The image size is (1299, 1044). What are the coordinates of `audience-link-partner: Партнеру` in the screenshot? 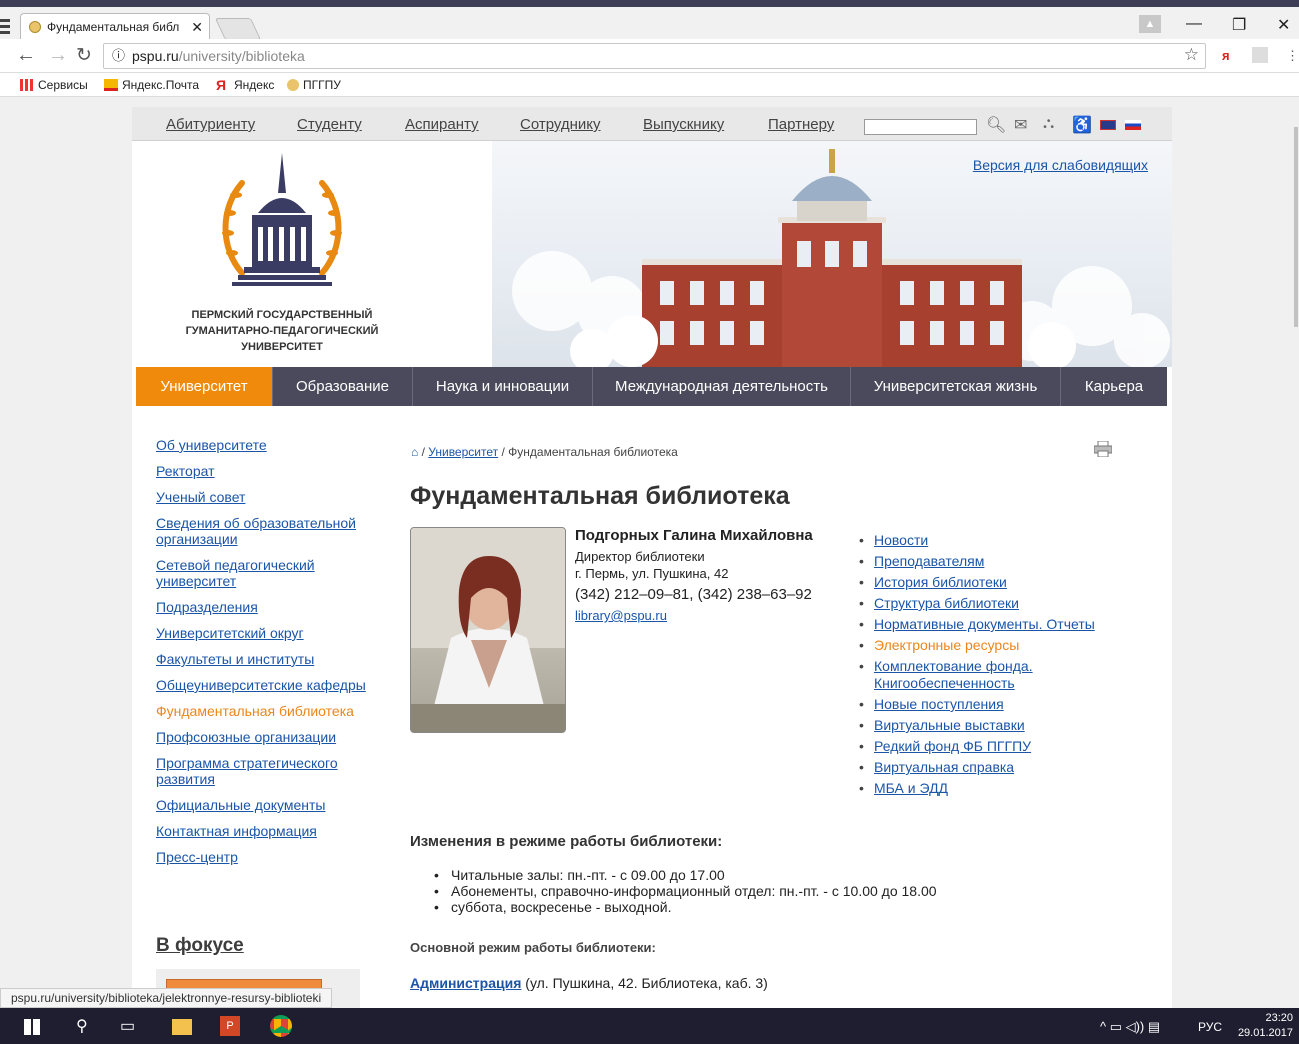 It's located at (801, 124).